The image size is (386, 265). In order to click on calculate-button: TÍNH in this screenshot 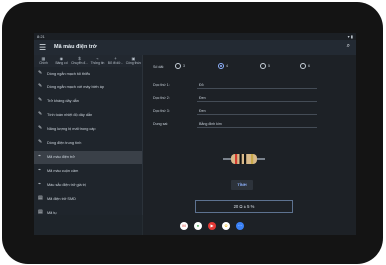, I will do `click(242, 185)`.